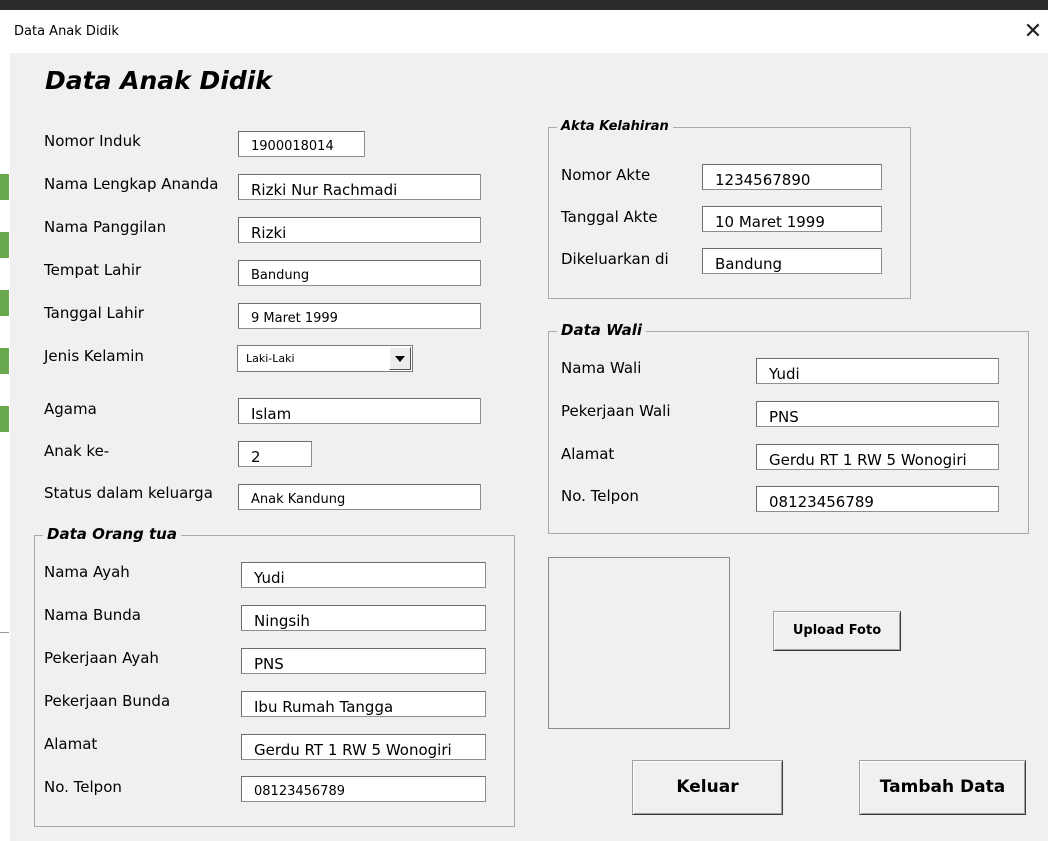 This screenshot has width=1048, height=841. What do you see at coordinates (107, 701) in the screenshot?
I see `pekerjaan-bunda-label: Pekerjaan Bunda` at bounding box center [107, 701].